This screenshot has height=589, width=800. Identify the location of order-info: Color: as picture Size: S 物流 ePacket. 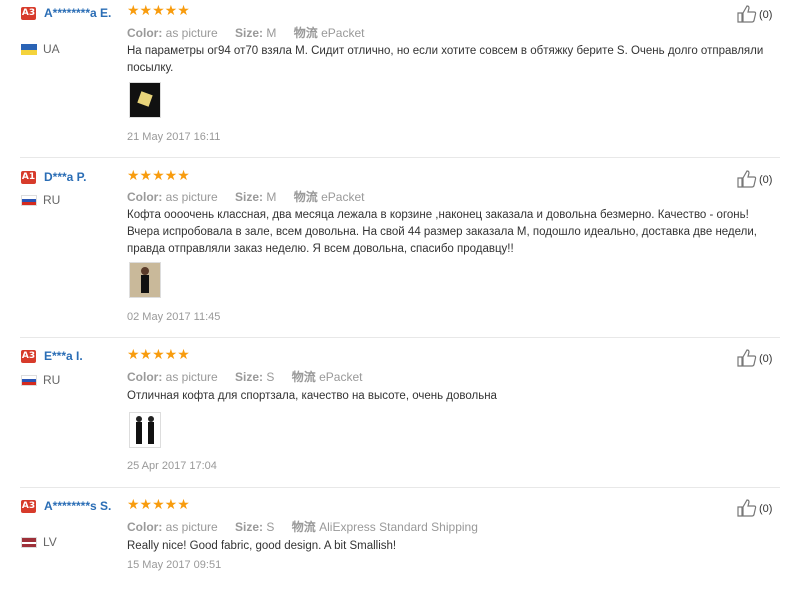
(251, 376).